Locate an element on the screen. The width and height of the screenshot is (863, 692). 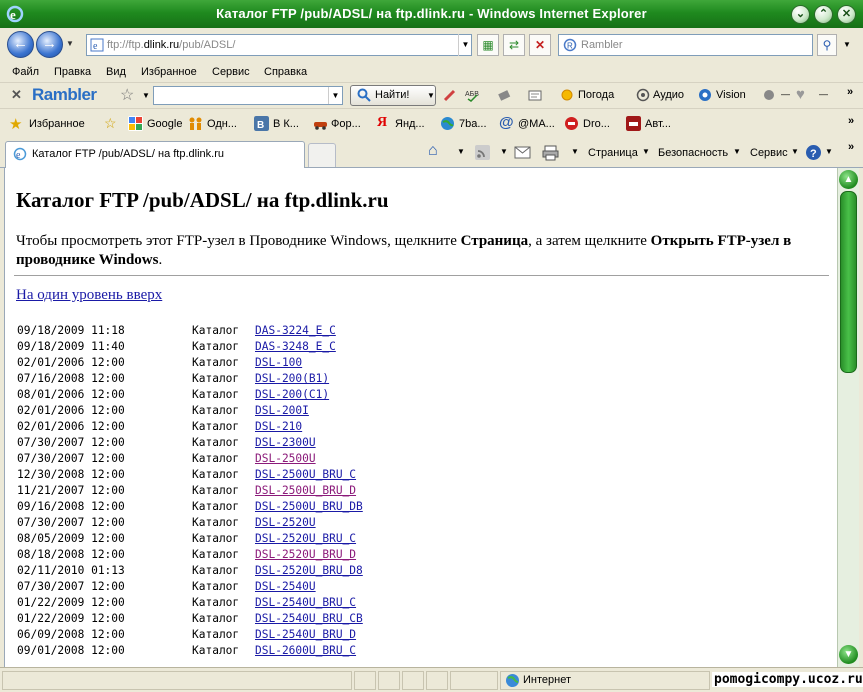
menu-favorites: Избранное is located at coordinates (169, 72).